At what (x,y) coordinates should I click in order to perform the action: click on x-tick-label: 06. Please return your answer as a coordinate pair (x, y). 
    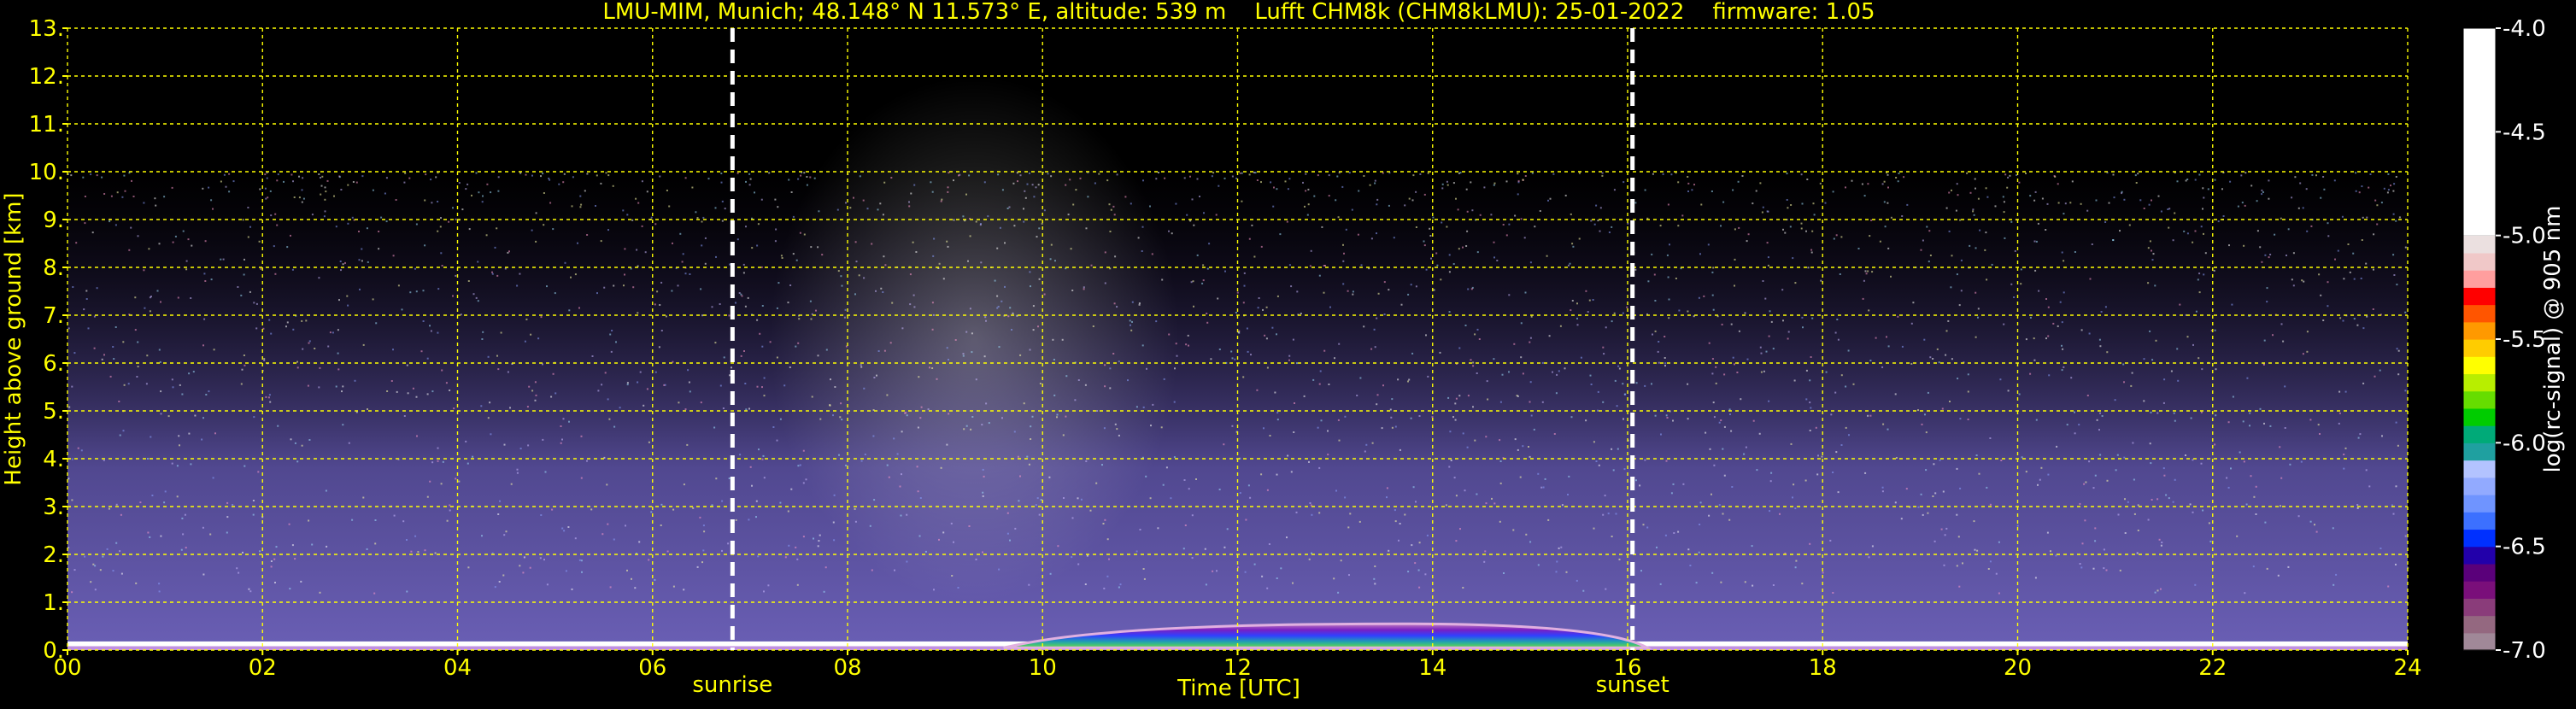
    Looking at the image, I should click on (652, 668).